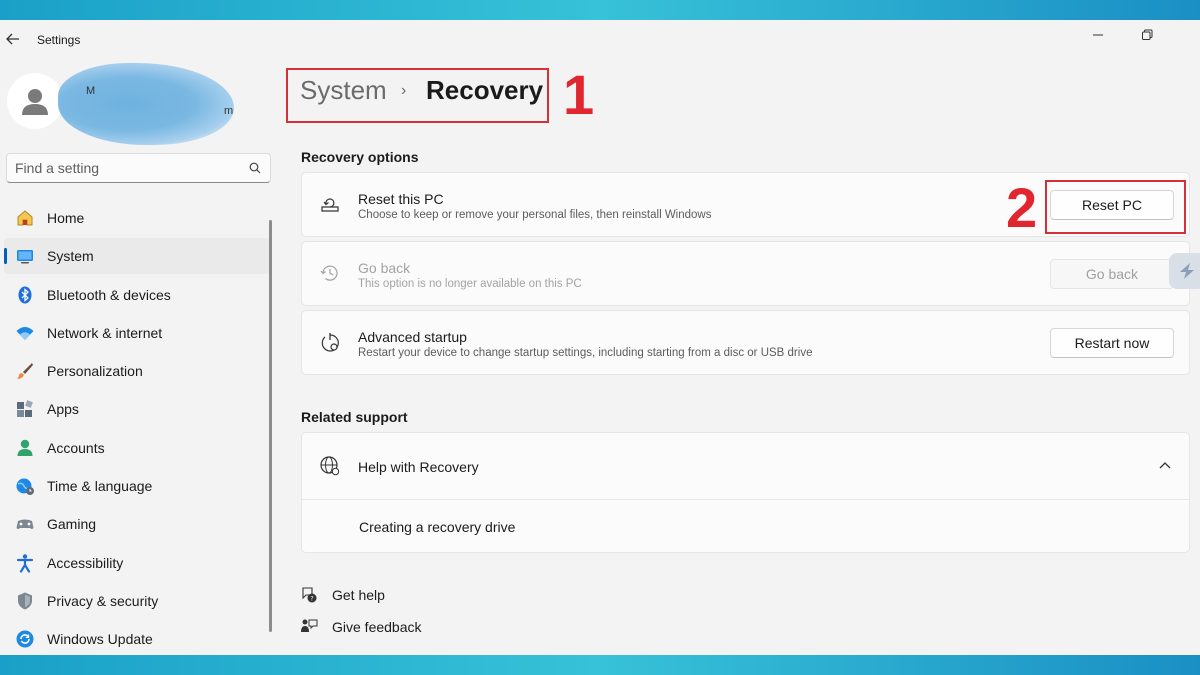 This screenshot has height=675, width=1200. Describe the element at coordinates (437, 527) in the screenshot. I see `creating-recovery-drive-link: Creating a recovery drive` at that location.